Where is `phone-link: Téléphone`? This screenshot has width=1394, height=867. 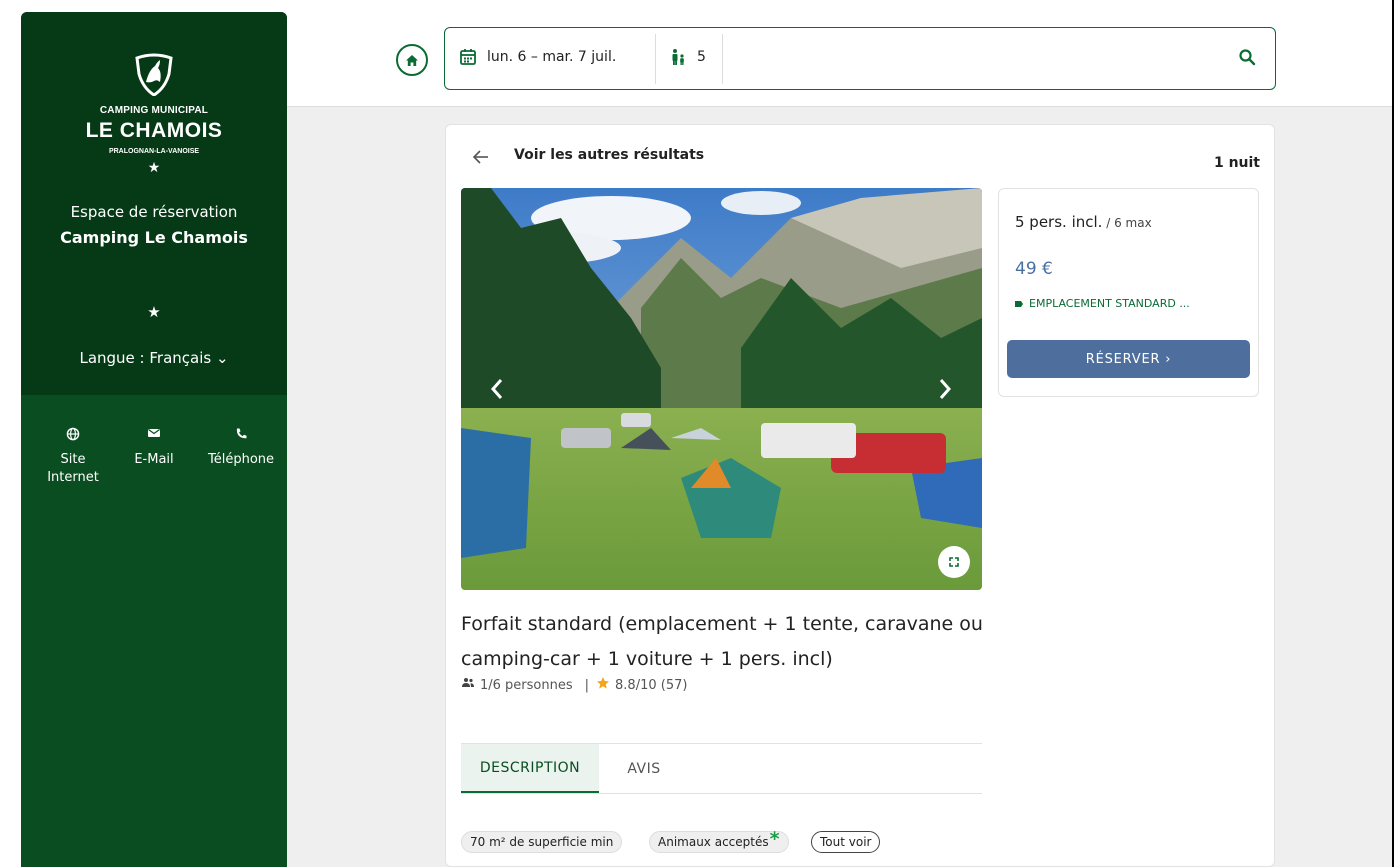
phone-link: Téléphone is located at coordinates (241, 448).